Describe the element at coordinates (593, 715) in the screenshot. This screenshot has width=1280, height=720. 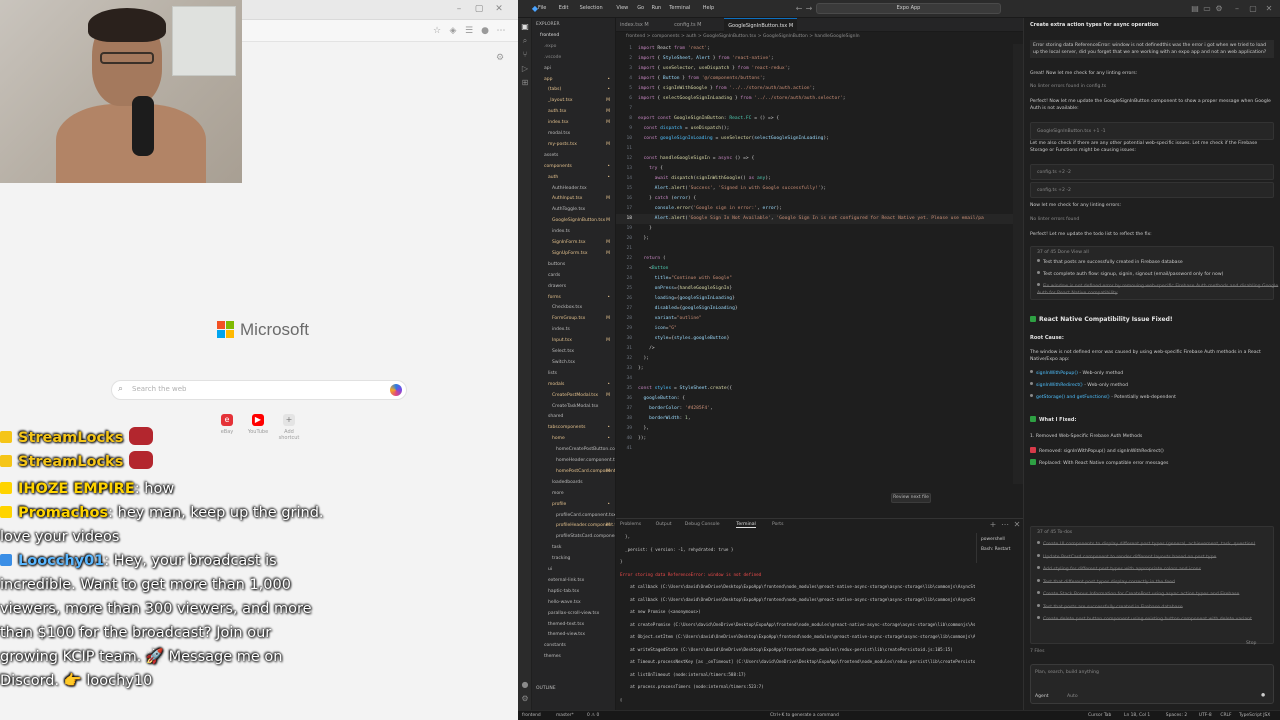
I see `status-left-item: 0 ⚠ 0` at that location.